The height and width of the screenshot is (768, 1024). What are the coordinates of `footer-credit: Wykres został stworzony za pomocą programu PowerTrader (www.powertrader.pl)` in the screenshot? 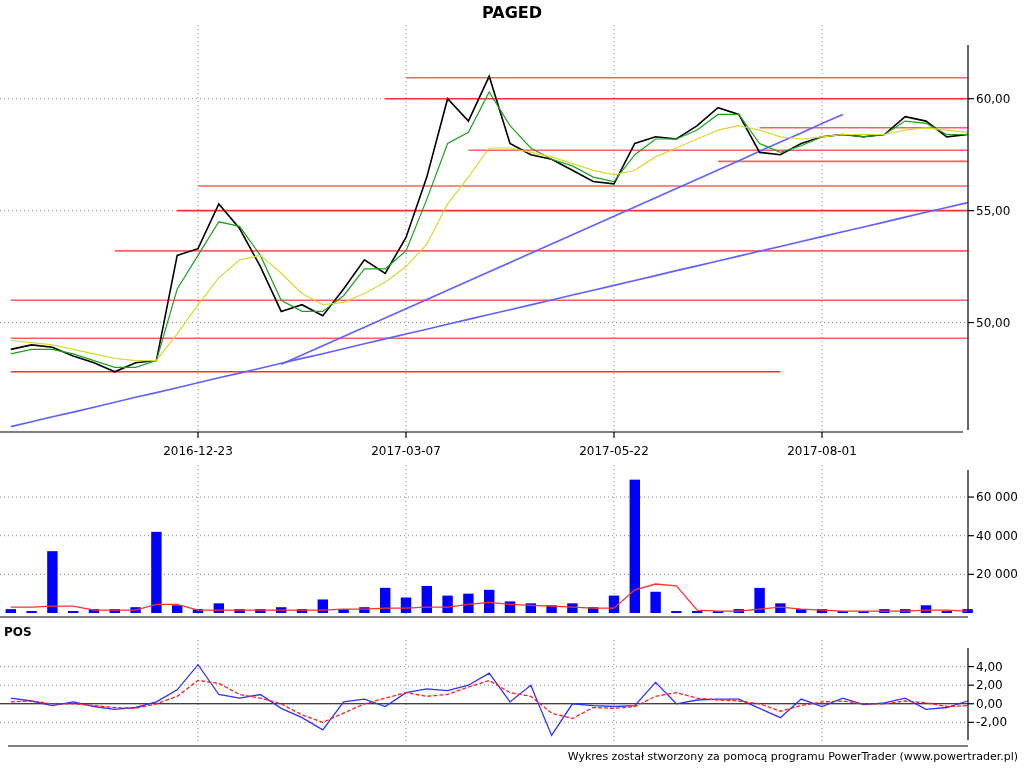 It's located at (792, 757).